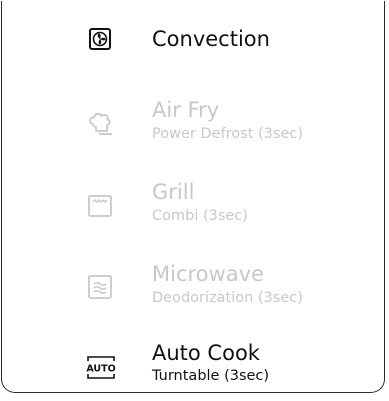  I want to click on grill-icon, so click(100, 206).